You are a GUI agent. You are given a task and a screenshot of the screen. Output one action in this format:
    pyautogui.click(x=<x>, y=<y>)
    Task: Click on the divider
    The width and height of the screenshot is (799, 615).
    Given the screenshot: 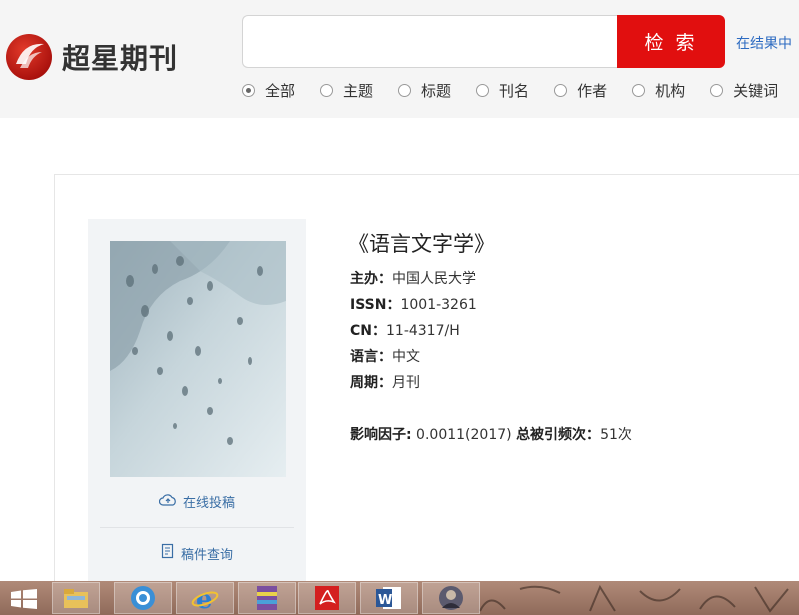 What is the action you would take?
    pyautogui.click(x=197, y=527)
    